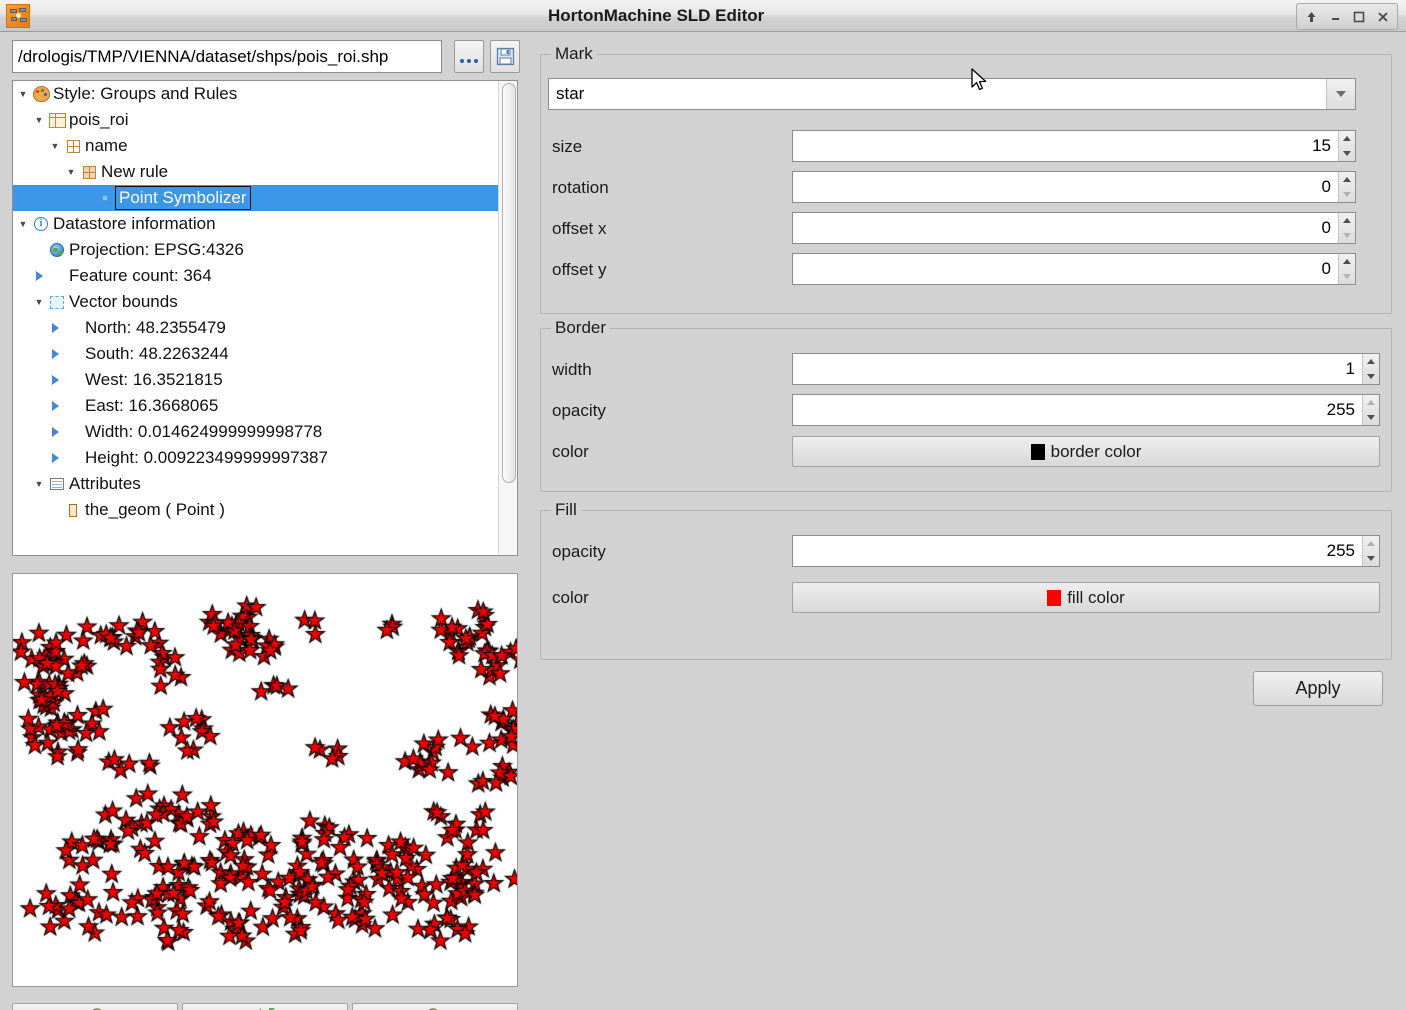 Image resolution: width=1406 pixels, height=1010 pixels. I want to click on rotation-label: rotation, so click(580, 187).